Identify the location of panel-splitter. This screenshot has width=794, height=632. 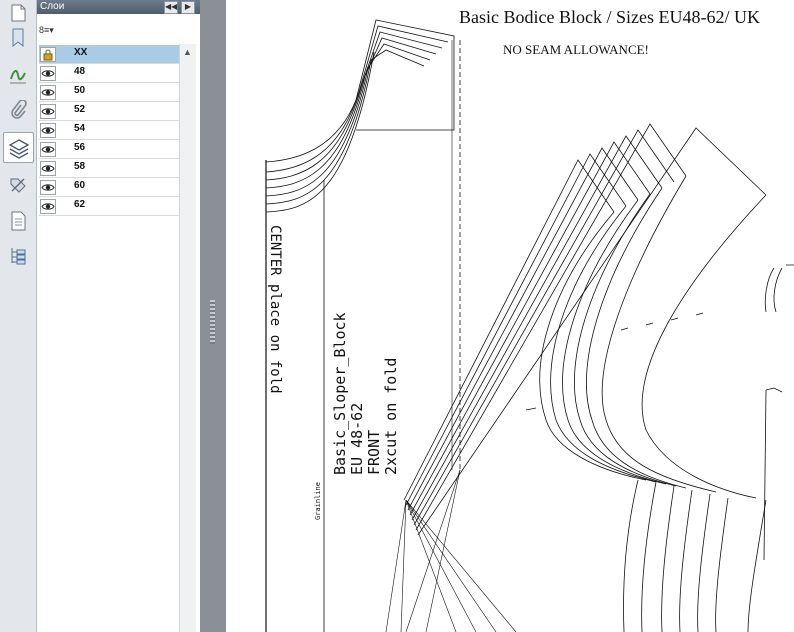
(213, 316).